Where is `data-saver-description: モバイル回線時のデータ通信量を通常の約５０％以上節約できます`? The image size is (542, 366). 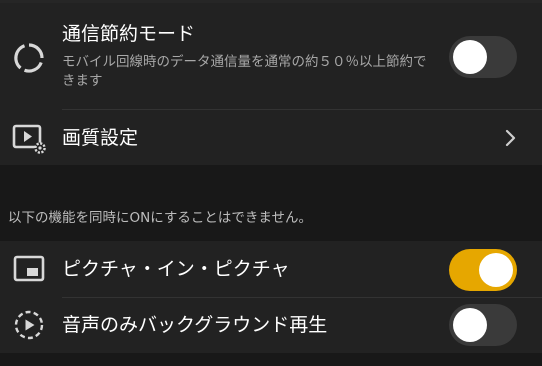
data-saver-description: モバイル回線時のデータ通信量を通常の約５０％以上節約できます is located at coordinates (244, 71).